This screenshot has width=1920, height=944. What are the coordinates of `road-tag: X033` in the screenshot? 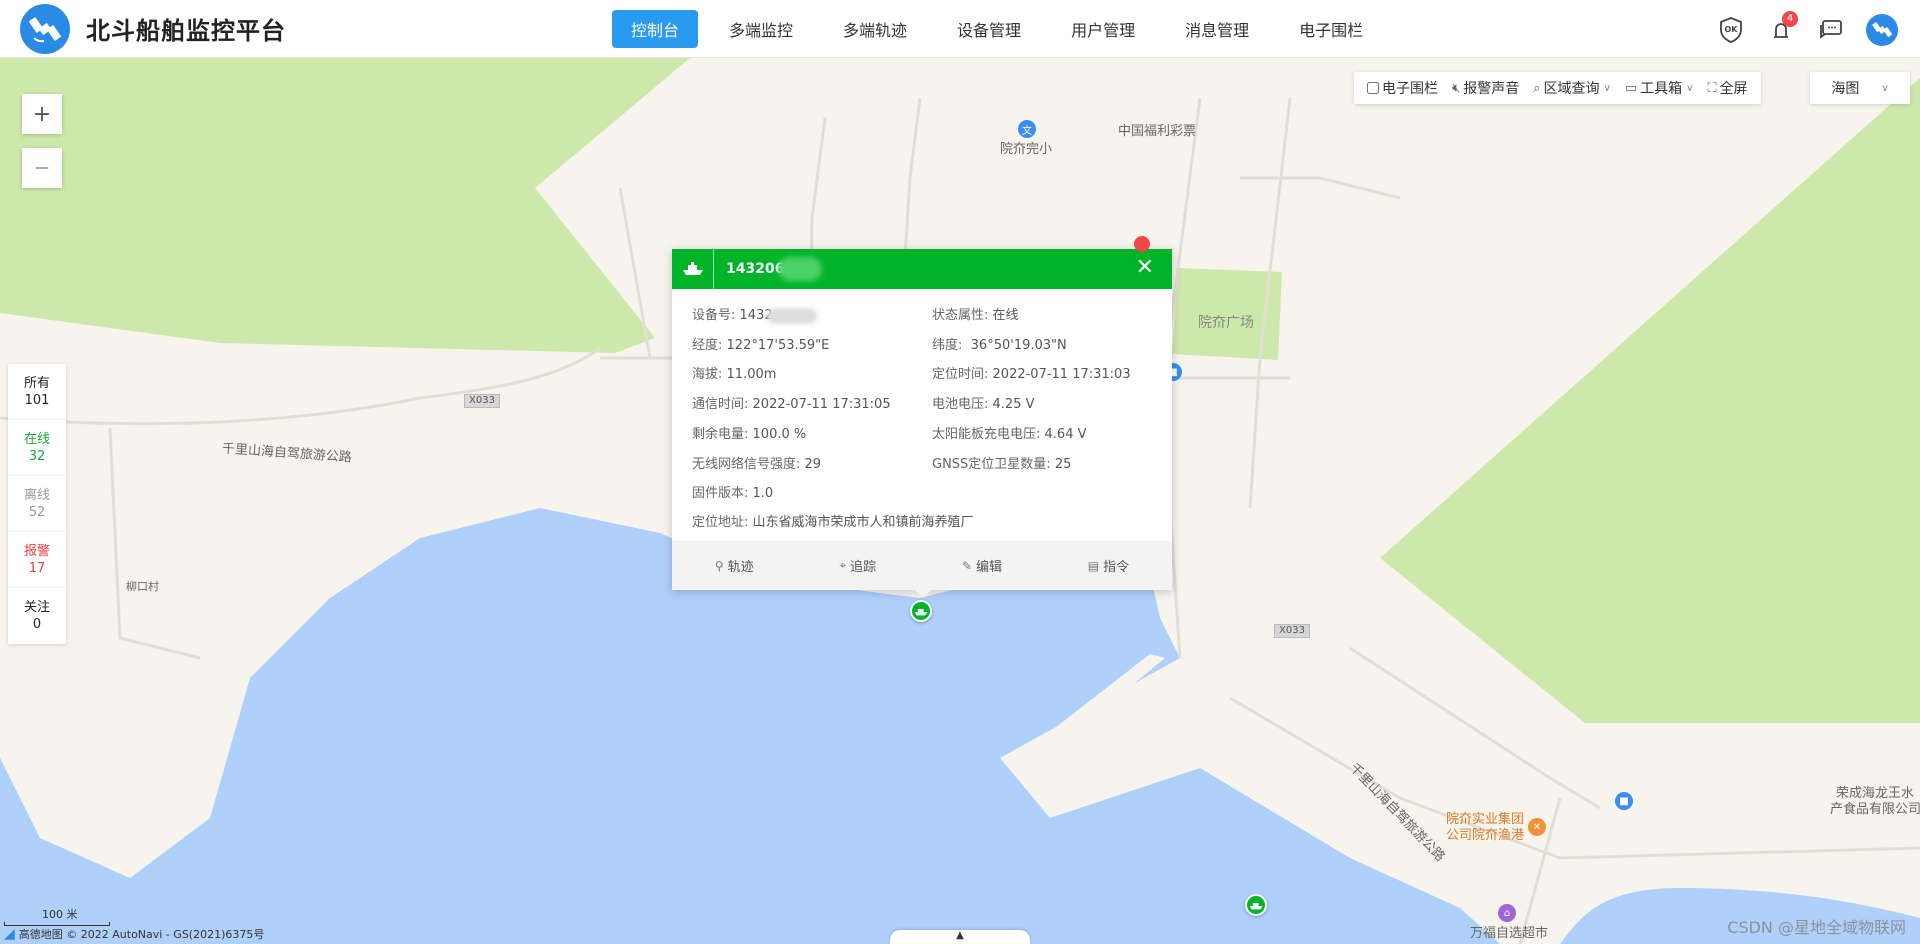 It's located at (482, 401).